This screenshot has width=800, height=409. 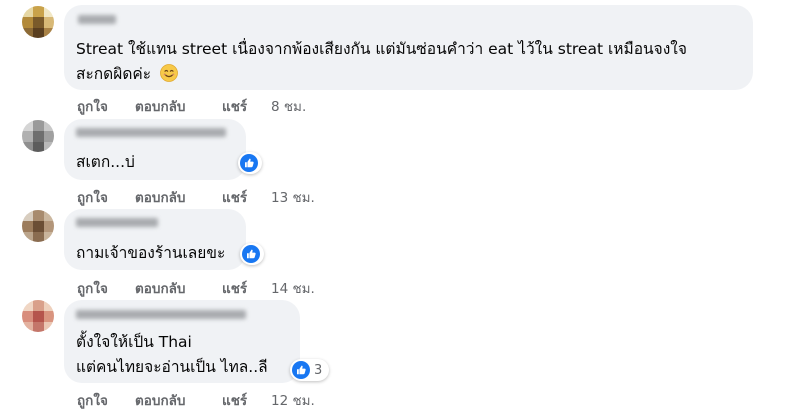 I want to click on comment-timestamp: 14 ชม., so click(x=293, y=288).